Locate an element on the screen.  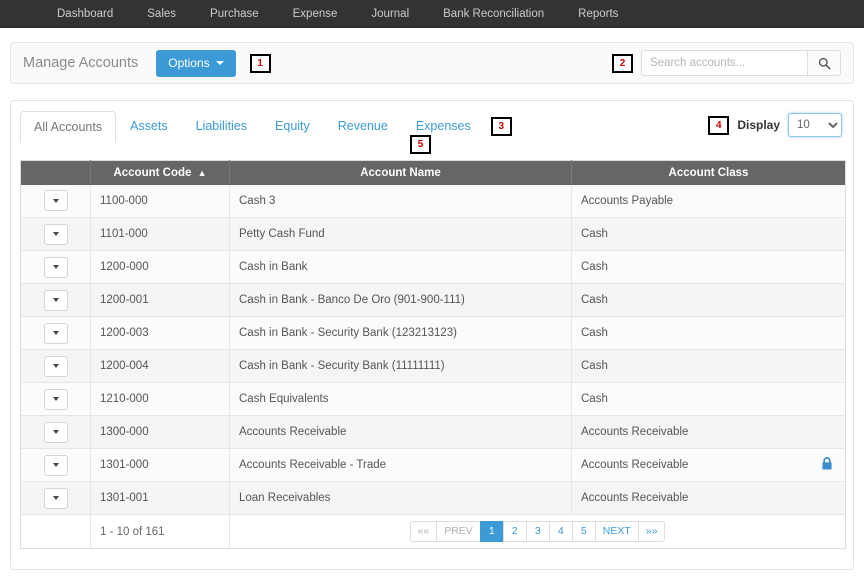
pagination-cell: «« PREV 1 2 3 4 5 NEXT»» is located at coordinates (537, 531).